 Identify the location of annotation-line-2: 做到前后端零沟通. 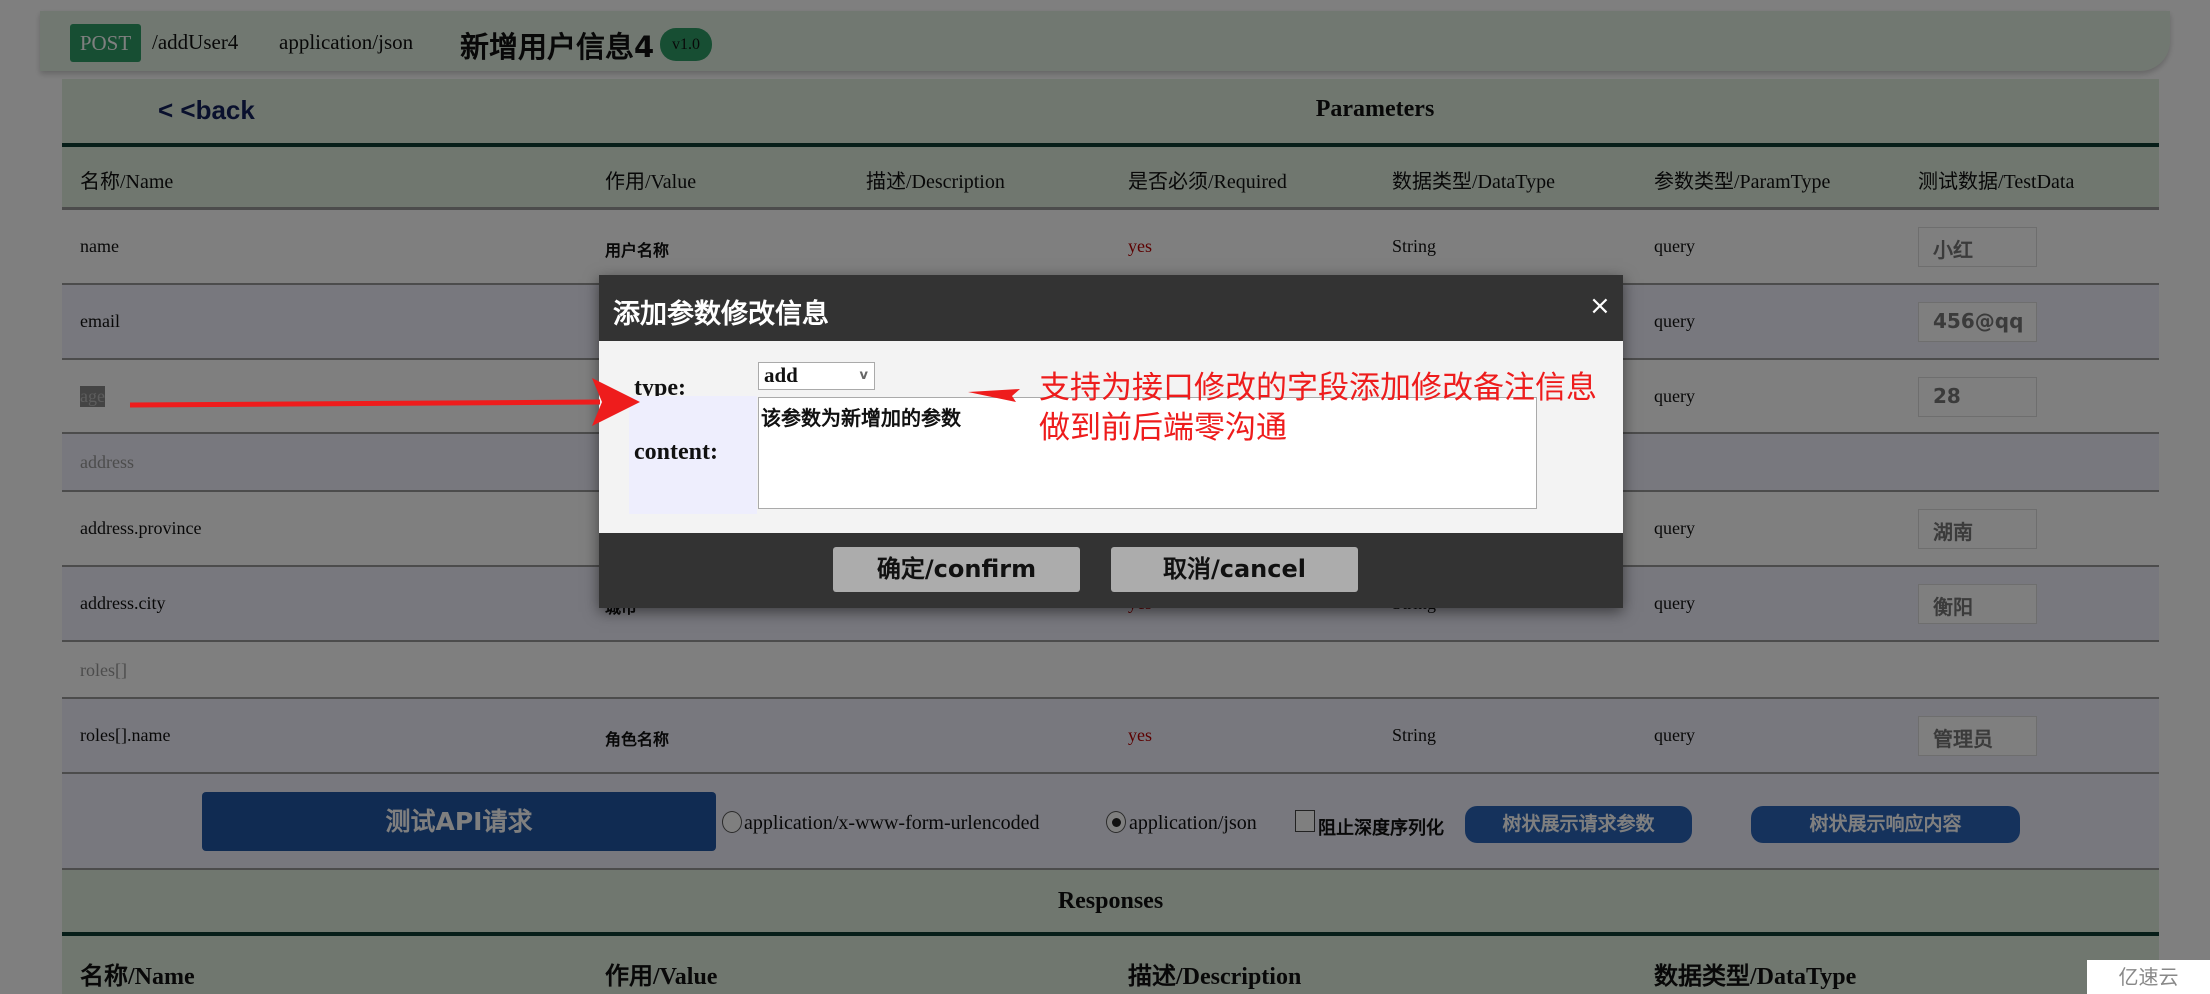
(1163, 428).